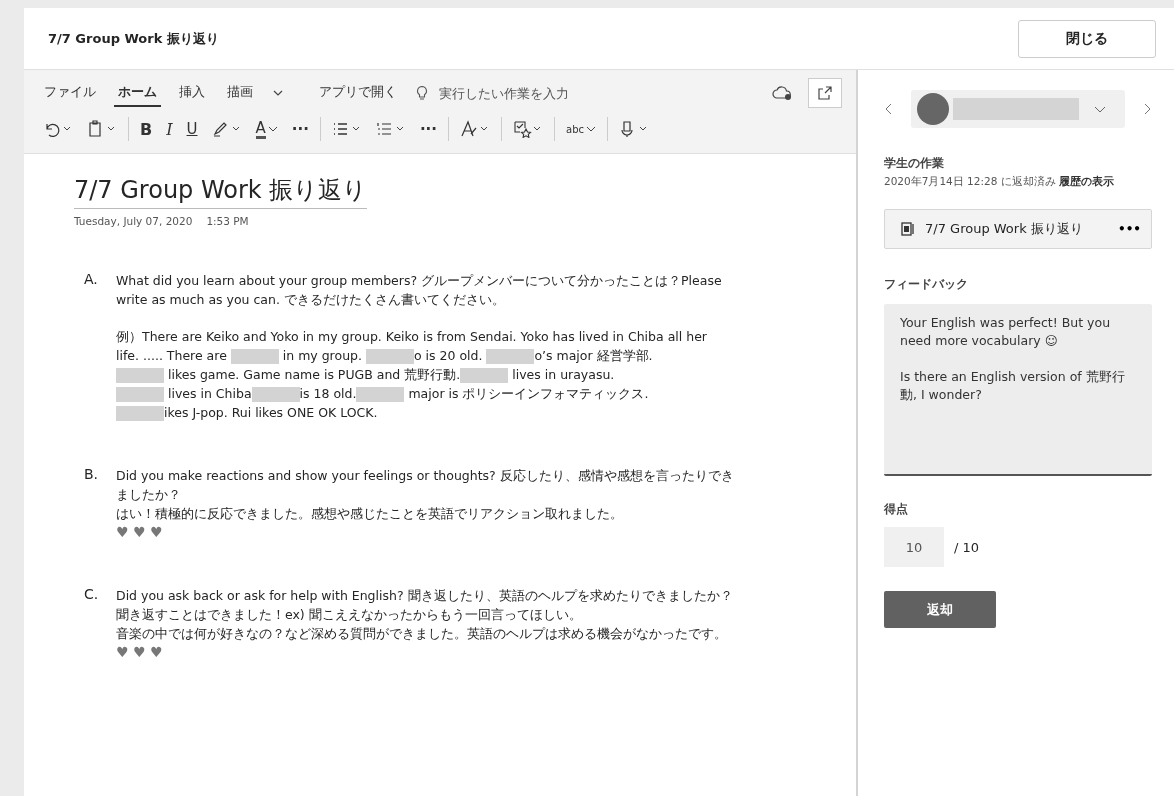  What do you see at coordinates (475, 129) in the screenshot?
I see `styles-icon` at bounding box center [475, 129].